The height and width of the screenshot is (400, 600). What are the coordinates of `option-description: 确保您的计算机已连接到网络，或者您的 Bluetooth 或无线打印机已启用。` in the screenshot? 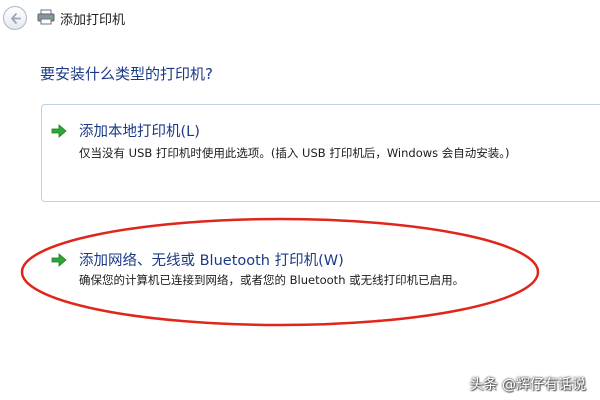 It's located at (272, 280).